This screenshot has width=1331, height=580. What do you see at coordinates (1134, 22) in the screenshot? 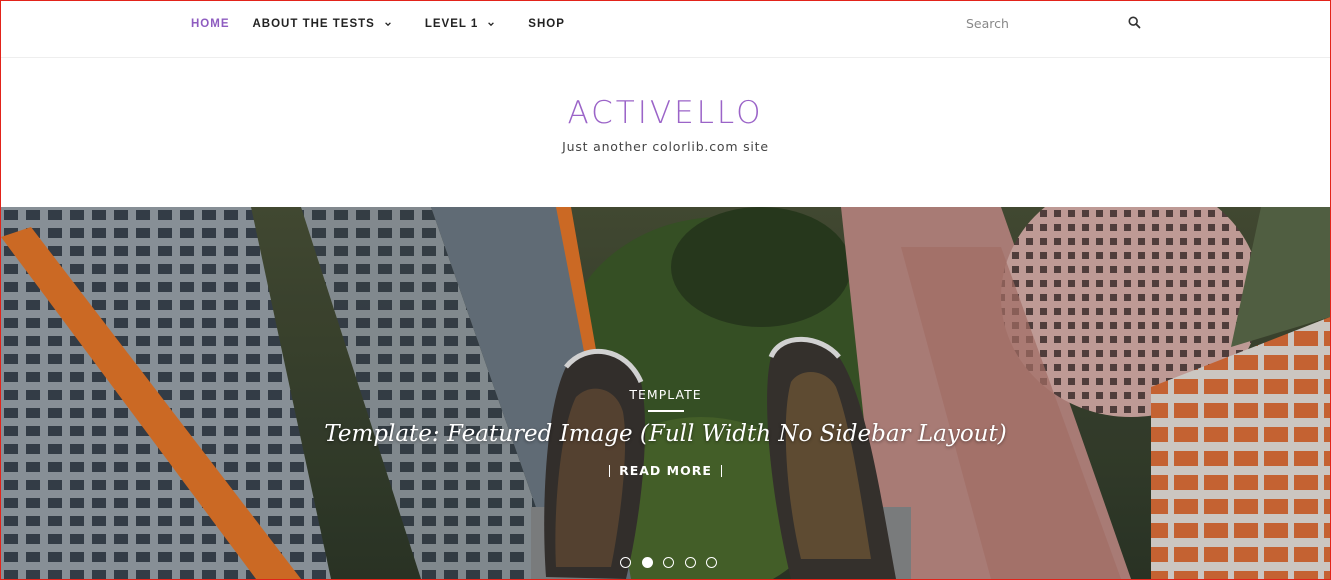
I see `search-icon` at bounding box center [1134, 22].